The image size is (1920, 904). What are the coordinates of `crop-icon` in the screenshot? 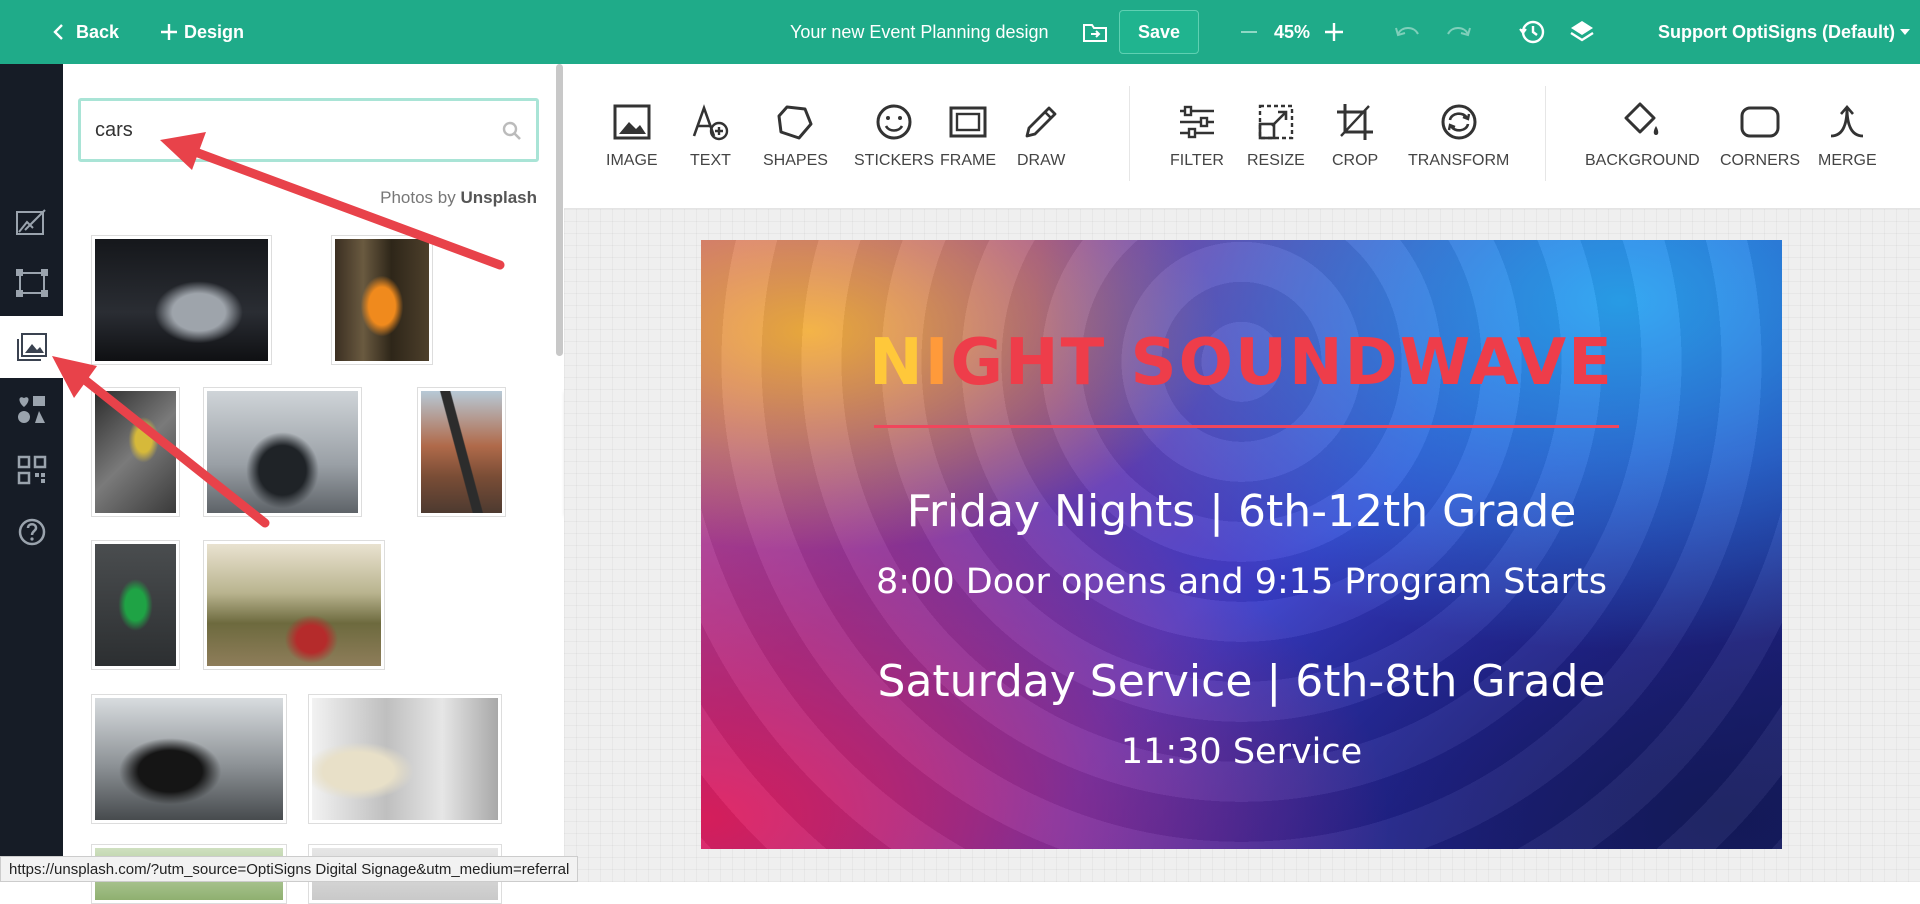 It's located at (1355, 122).